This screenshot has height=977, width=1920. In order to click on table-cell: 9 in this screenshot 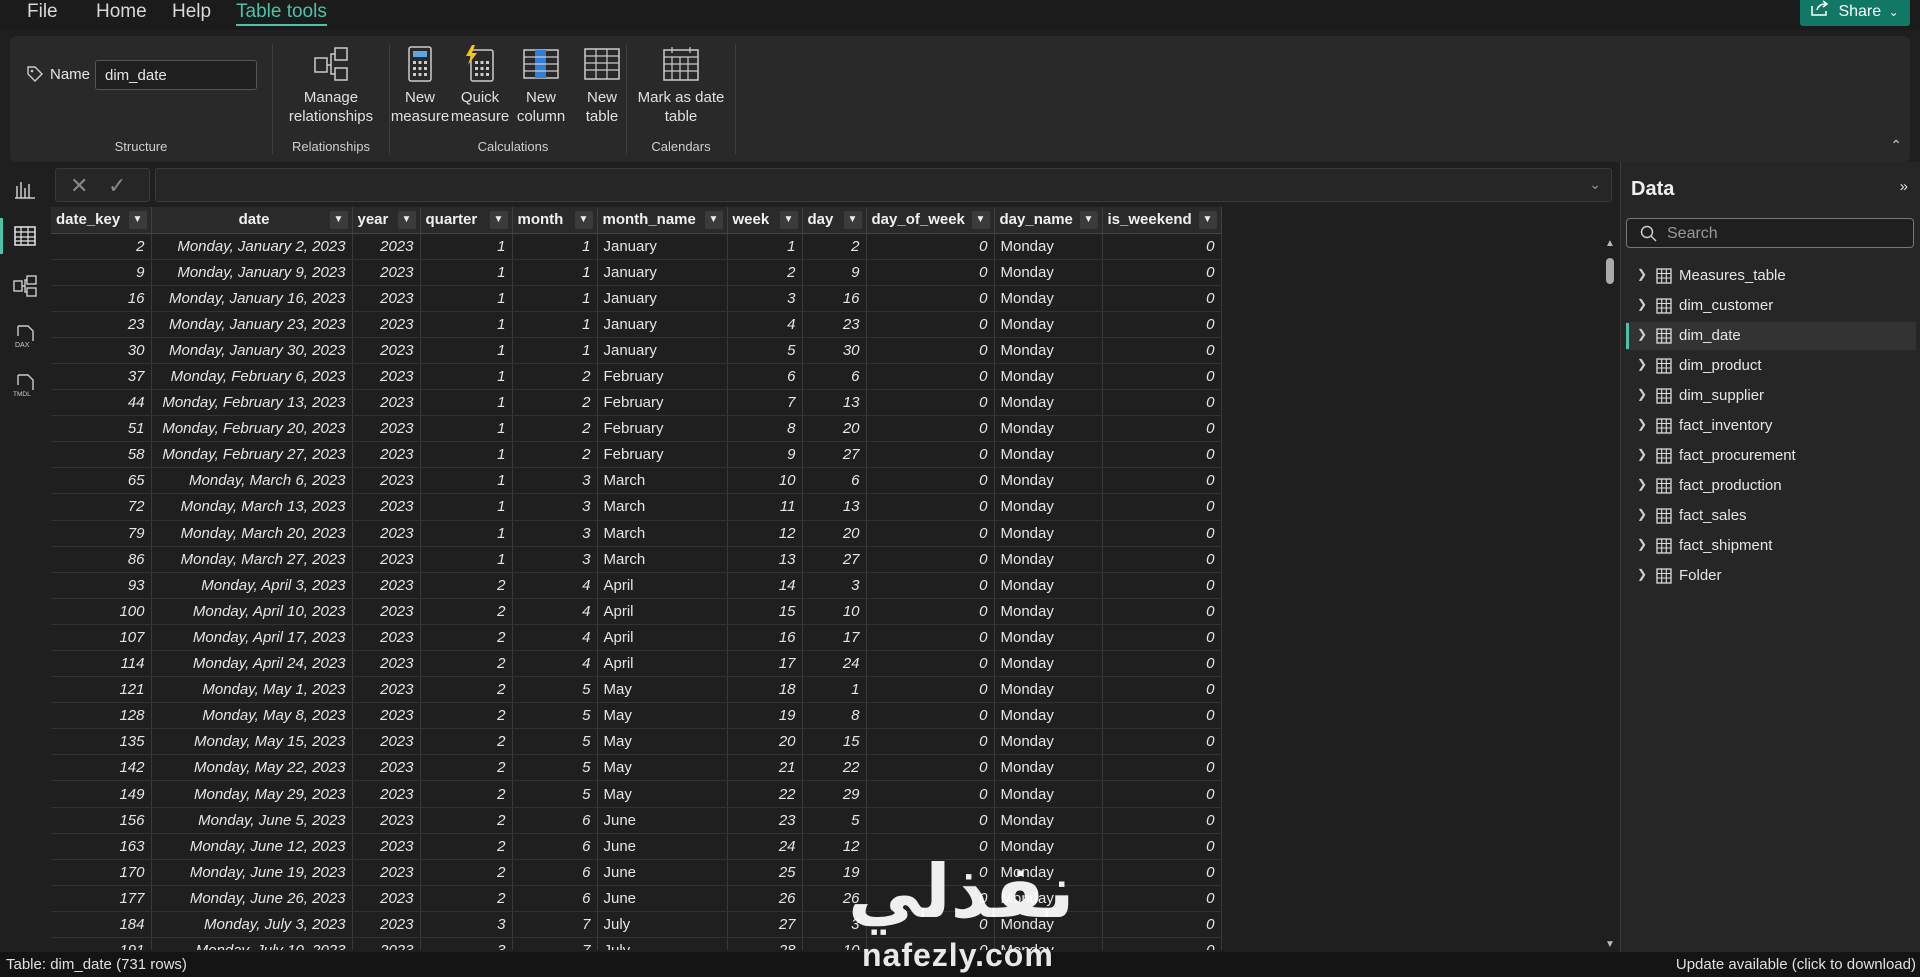, I will do `click(765, 455)`.